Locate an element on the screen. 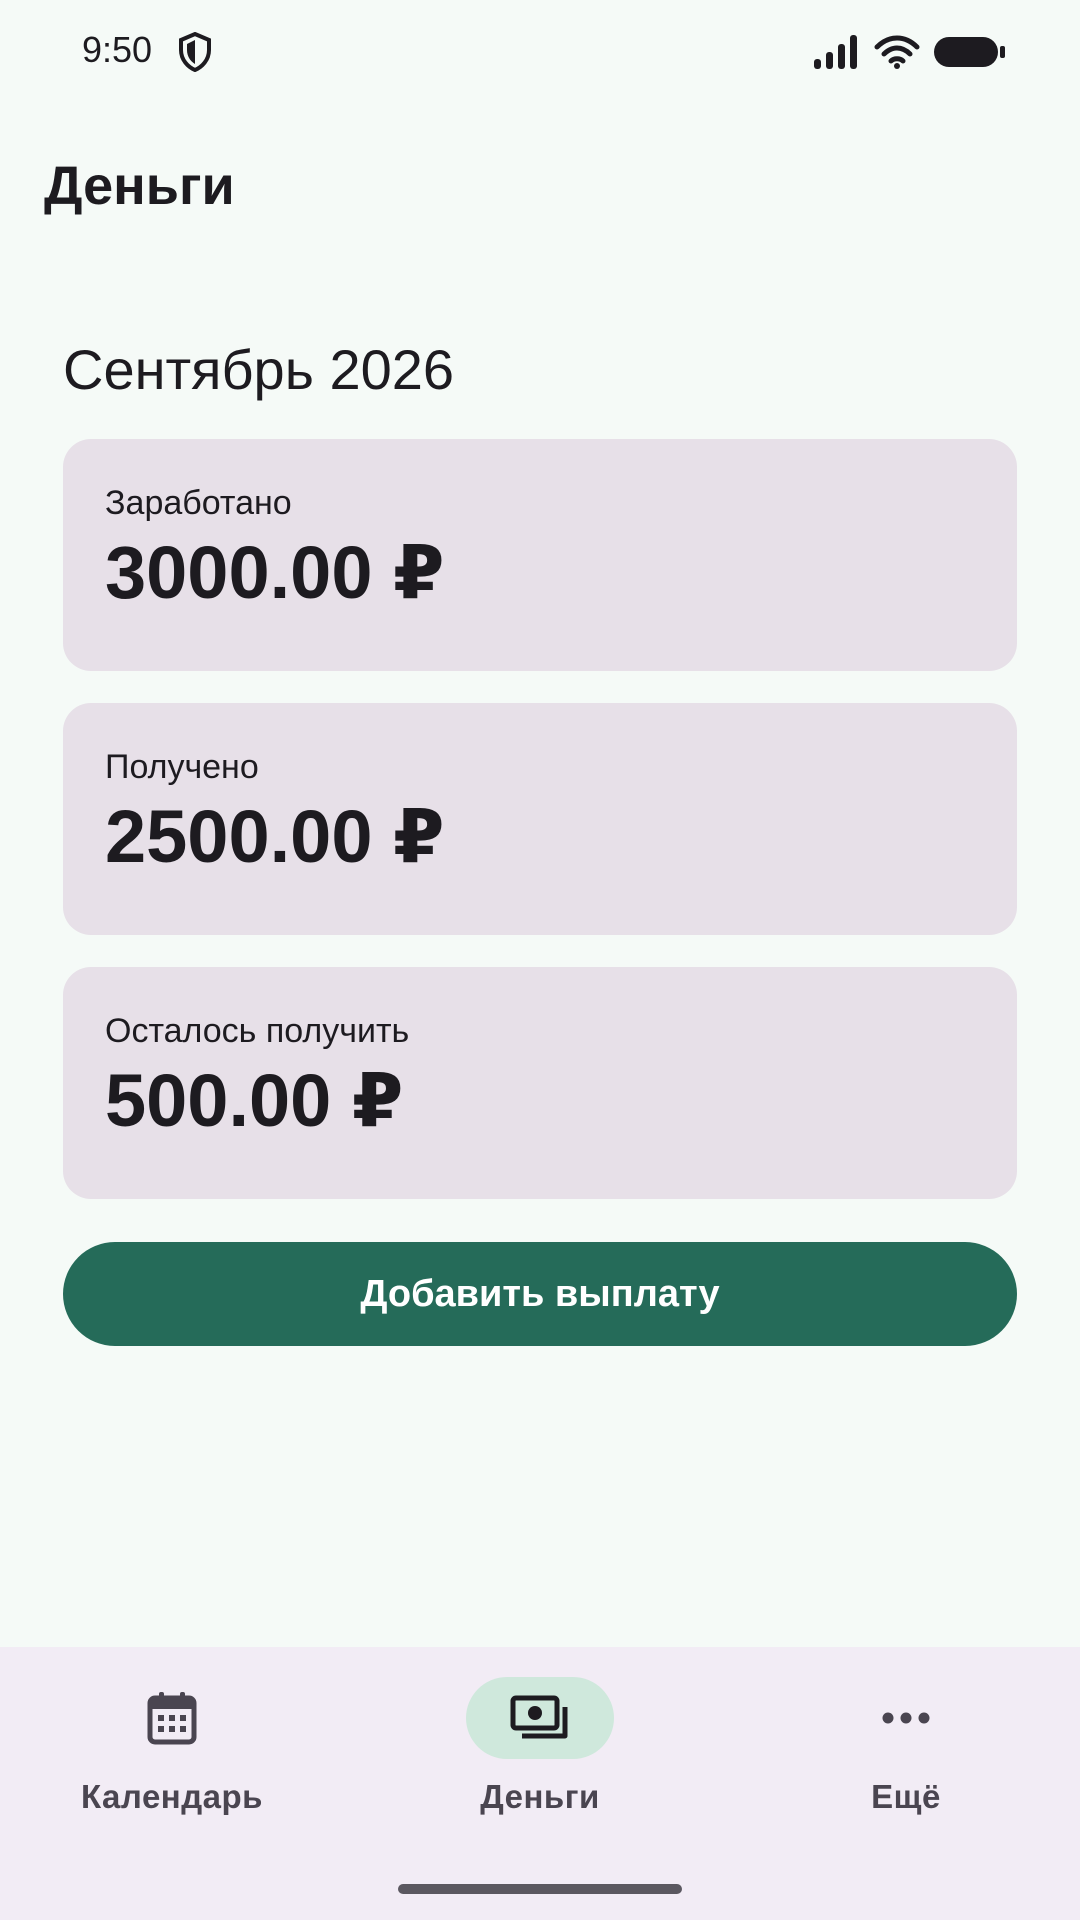 The height and width of the screenshot is (1920, 1080). money-icon is located at coordinates (539, 1717).